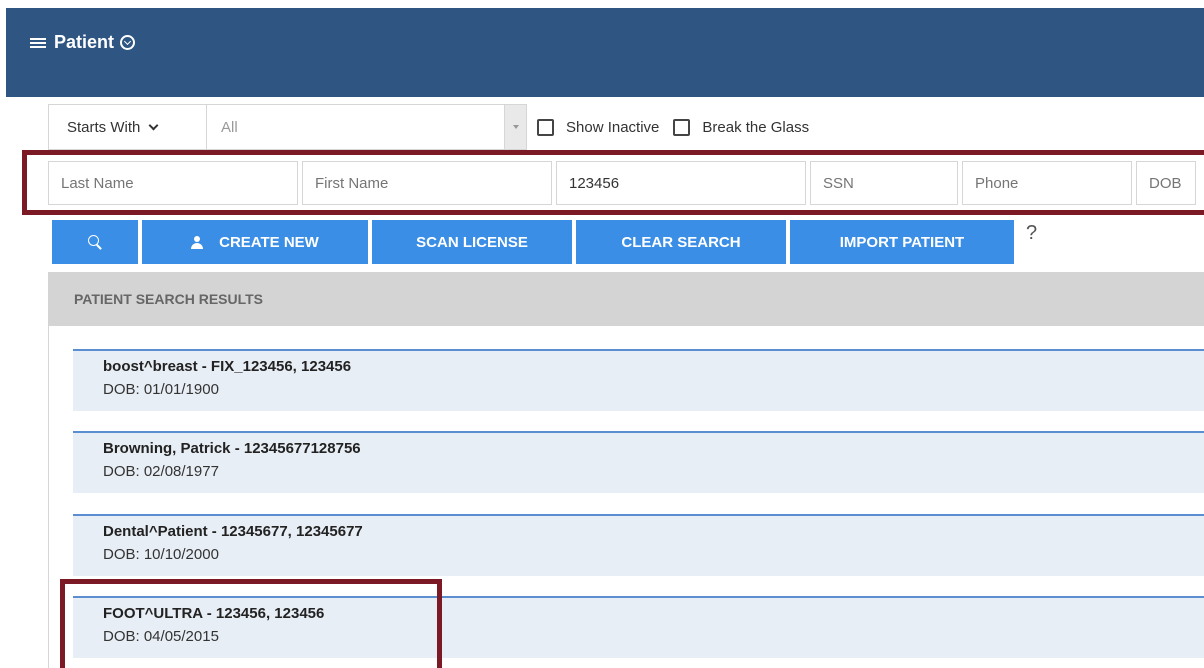  I want to click on user-icon, so click(197, 242).